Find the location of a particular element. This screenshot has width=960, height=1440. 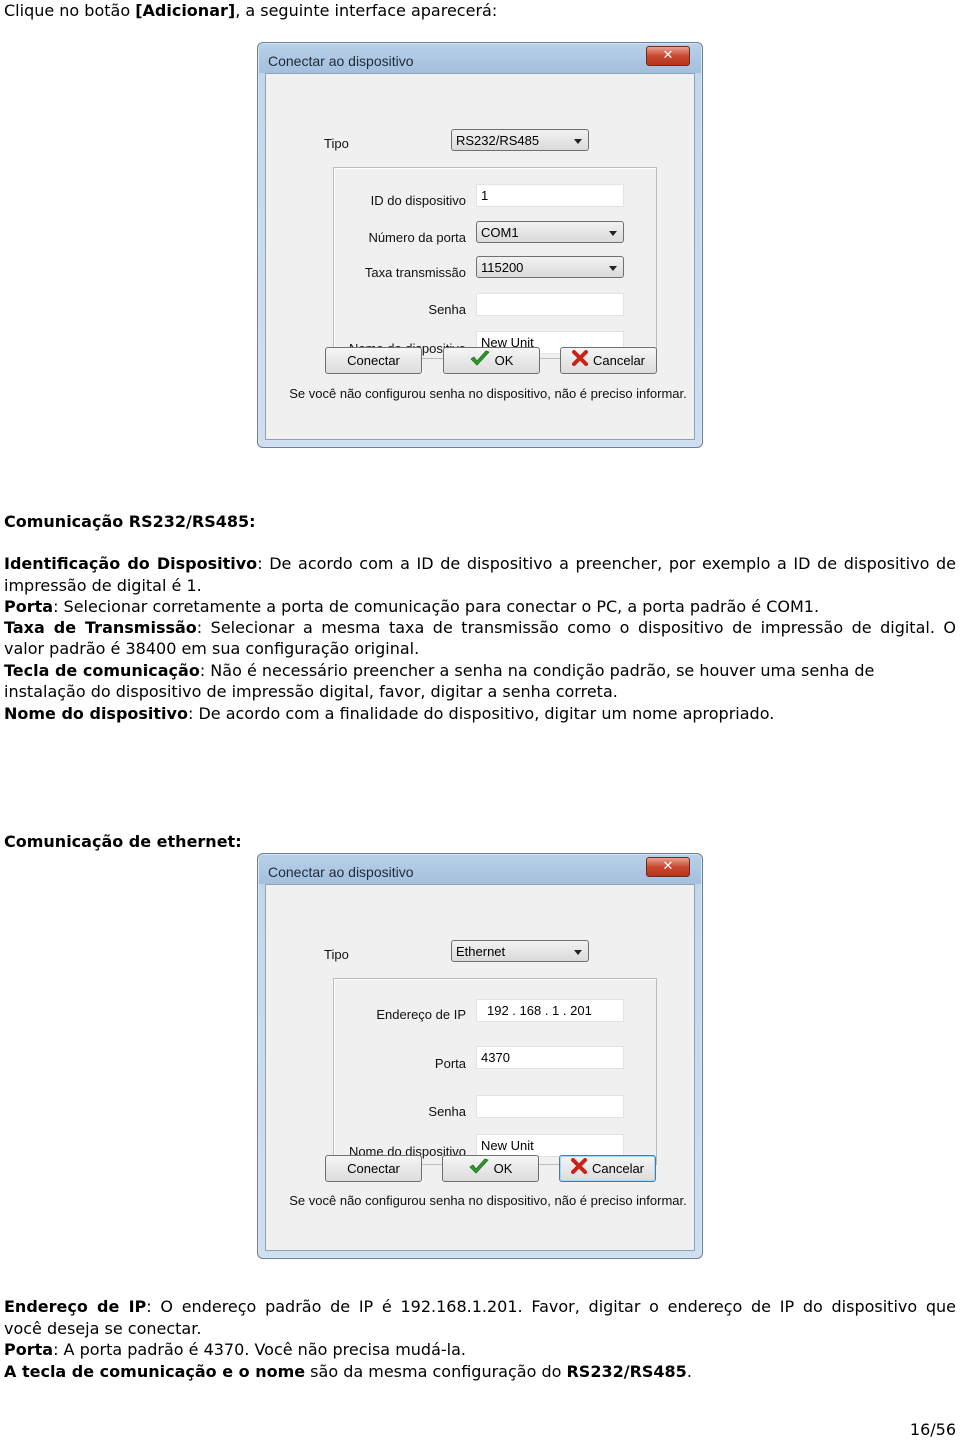

device-id-label: ID do dispositivo is located at coordinates (418, 200).